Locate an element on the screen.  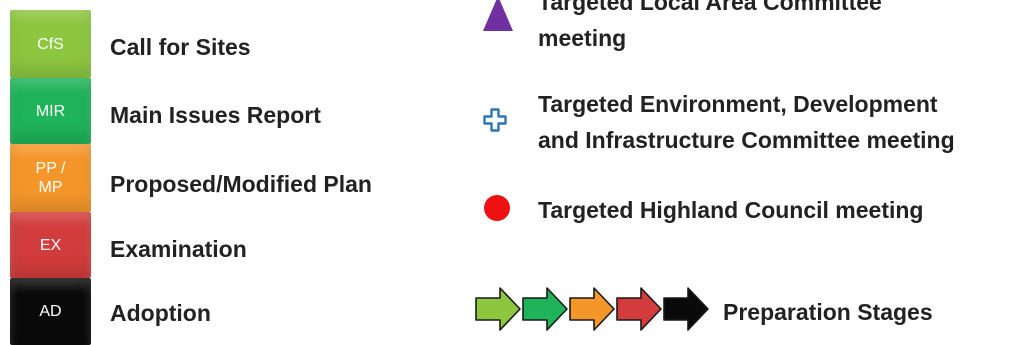
stage-box-pp-mp: PP / MP is located at coordinates (50, 178).